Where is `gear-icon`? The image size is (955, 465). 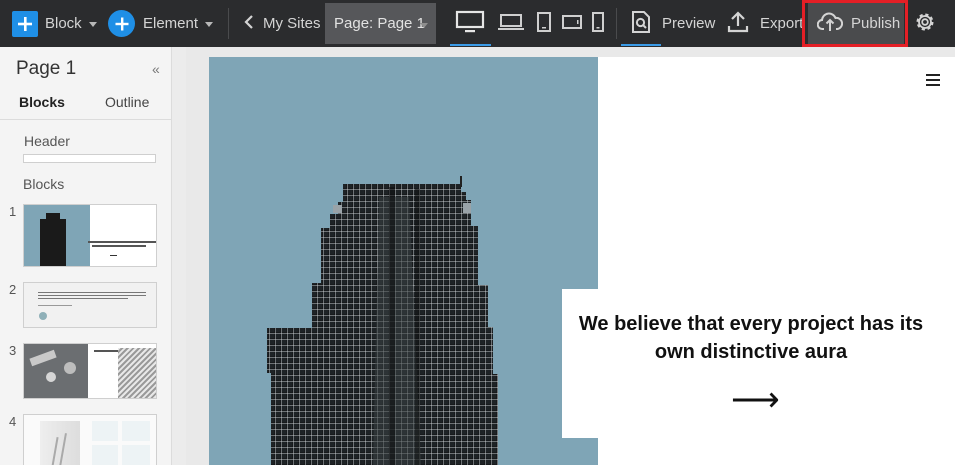
gear-icon is located at coordinates (925, 24).